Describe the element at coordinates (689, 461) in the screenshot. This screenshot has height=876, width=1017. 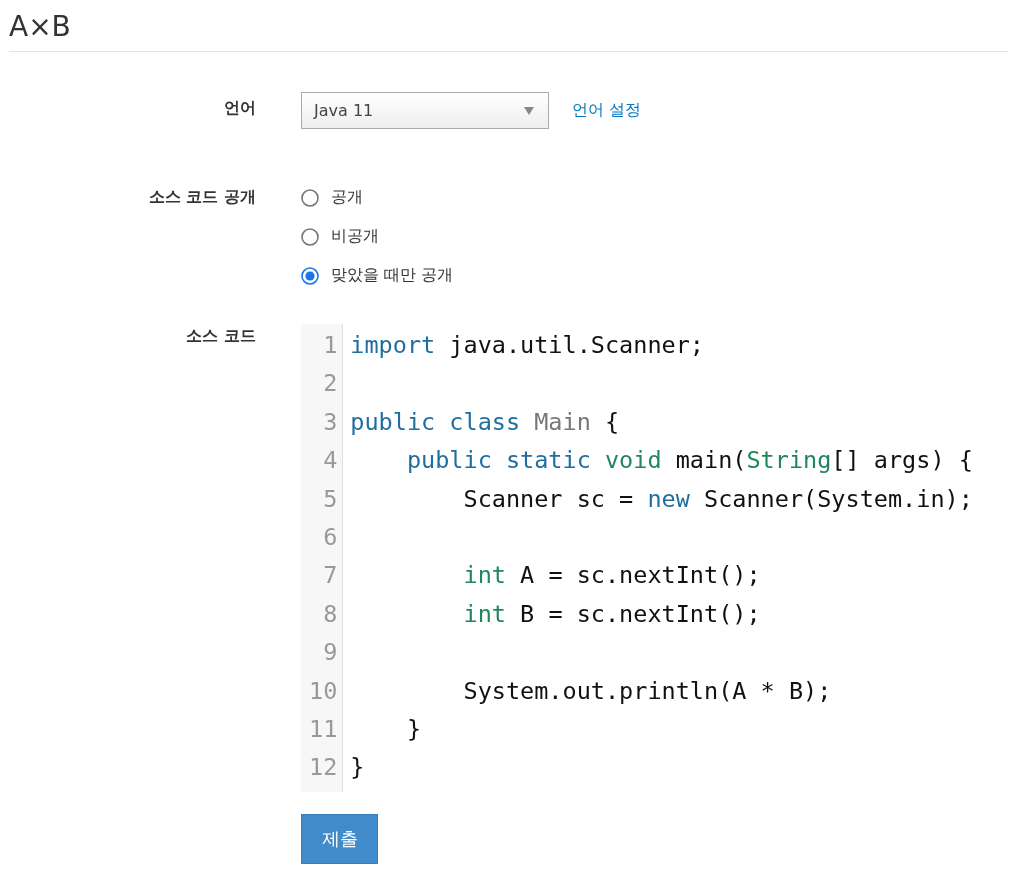
I see `code-line: public static void main(String[] args) {` at that location.